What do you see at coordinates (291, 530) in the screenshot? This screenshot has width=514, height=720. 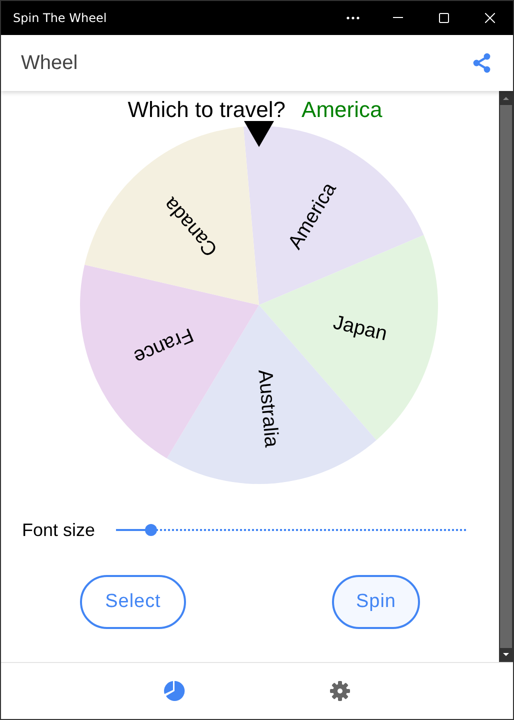 I see `font-size-slider` at bounding box center [291, 530].